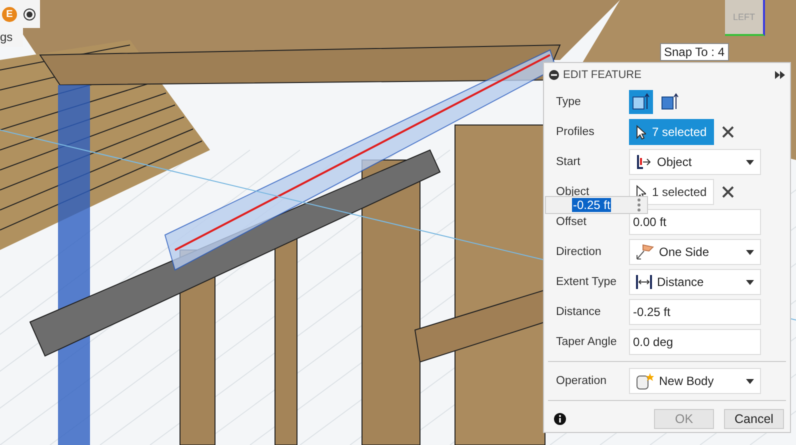 The width and height of the screenshot is (796, 445). I want to click on panel-title: EDIT FEATURE, so click(602, 75).